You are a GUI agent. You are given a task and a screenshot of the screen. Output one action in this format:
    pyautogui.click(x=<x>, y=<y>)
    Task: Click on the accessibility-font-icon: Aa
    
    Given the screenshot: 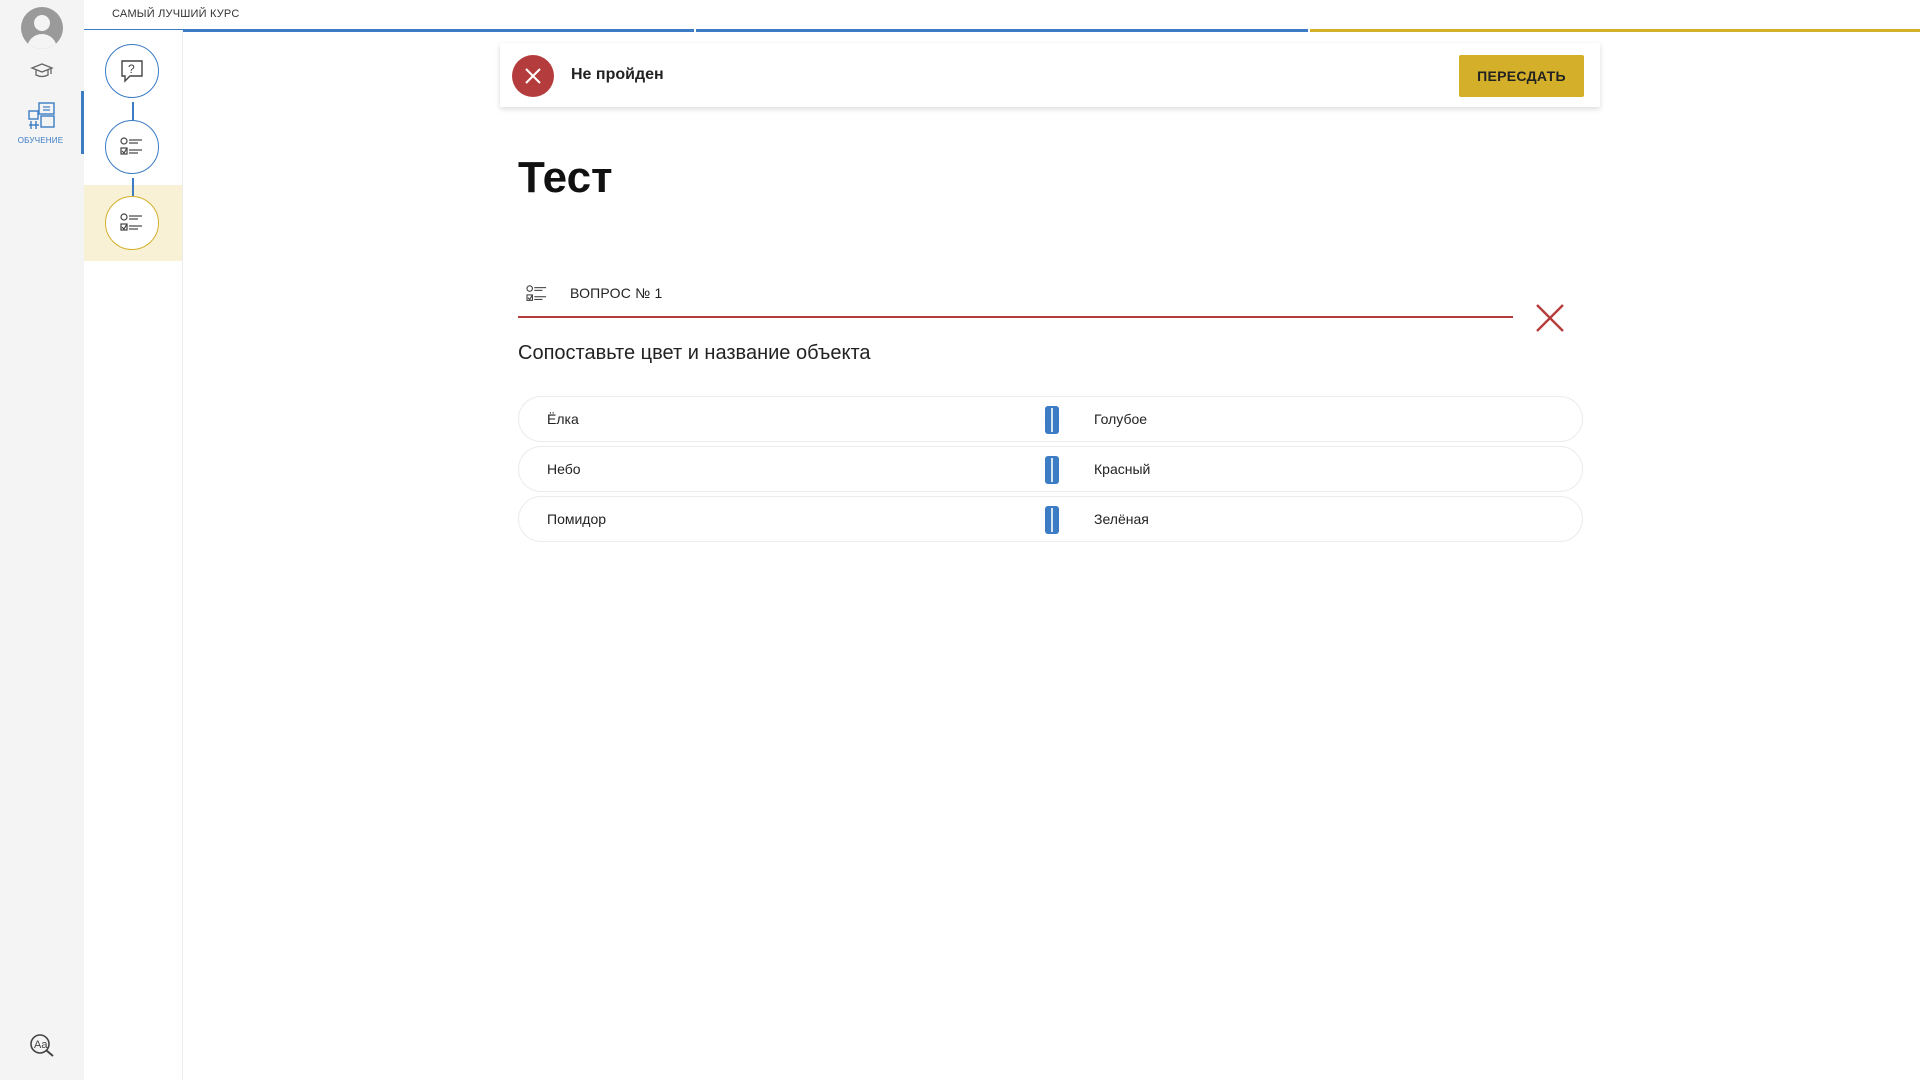 What is the action you would take?
    pyautogui.click(x=42, y=1045)
    